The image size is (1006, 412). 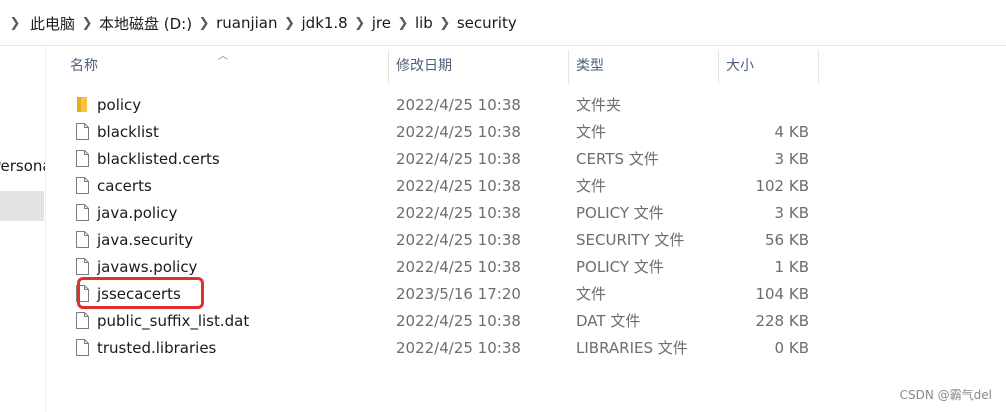 What do you see at coordinates (782, 293) in the screenshot?
I see `file-size: 104 KB` at bounding box center [782, 293].